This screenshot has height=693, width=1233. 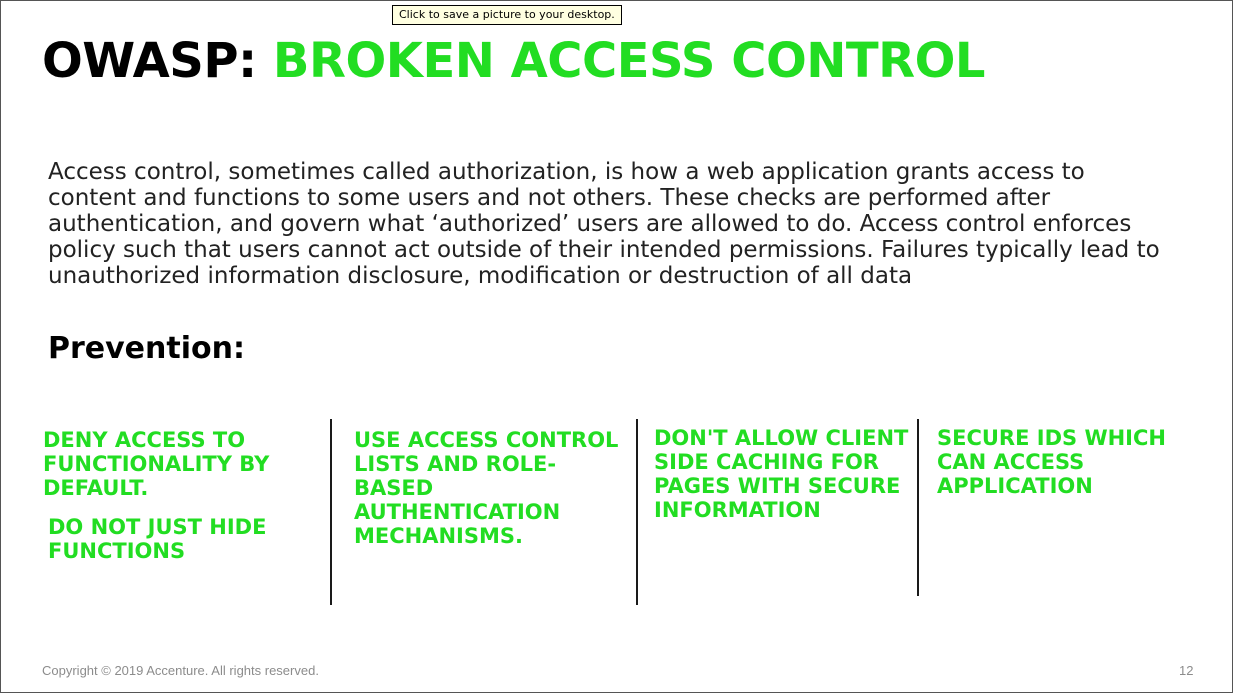 What do you see at coordinates (629, 61) in the screenshot?
I see `title-accent: BROKEN ACCESS CONTROL` at bounding box center [629, 61].